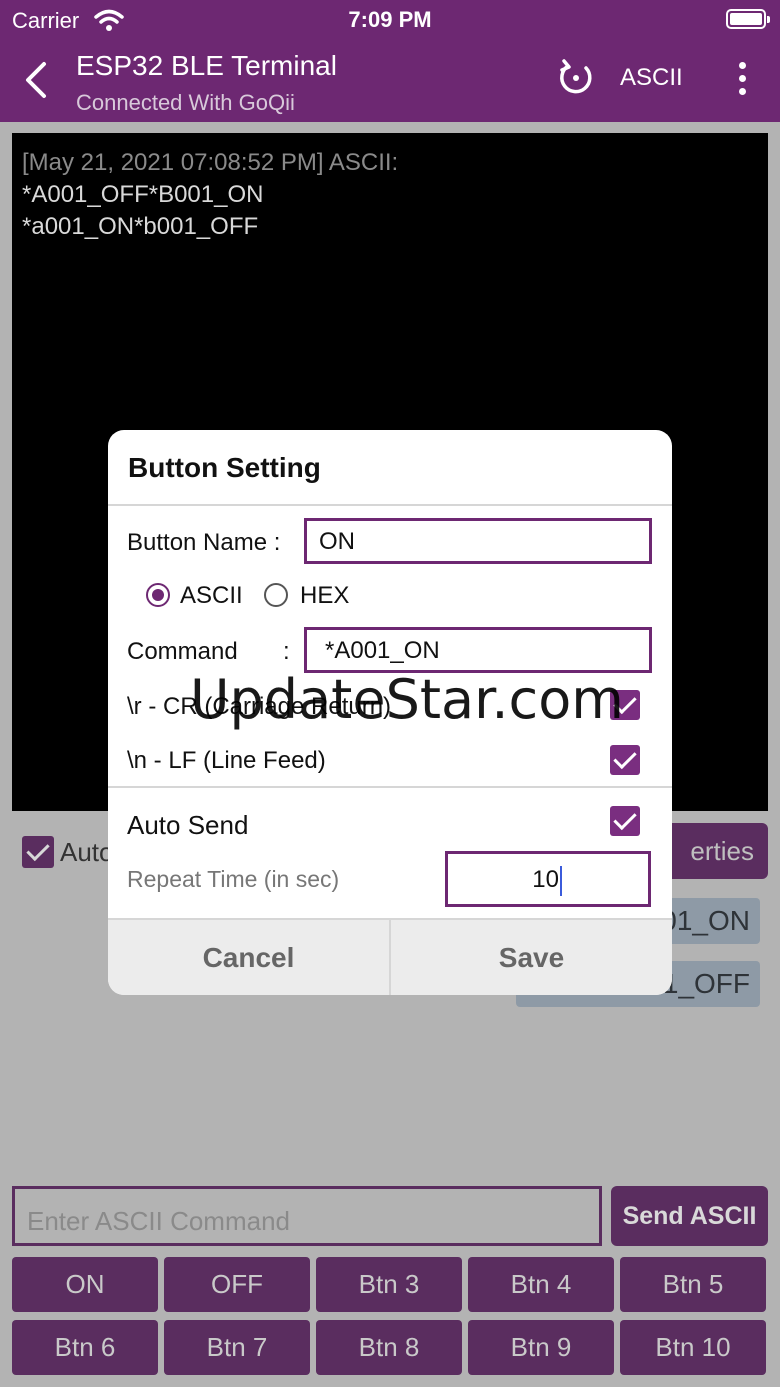 The height and width of the screenshot is (1387, 780). I want to click on repeat-time-label: Repeat Time (in sec), so click(233, 879).